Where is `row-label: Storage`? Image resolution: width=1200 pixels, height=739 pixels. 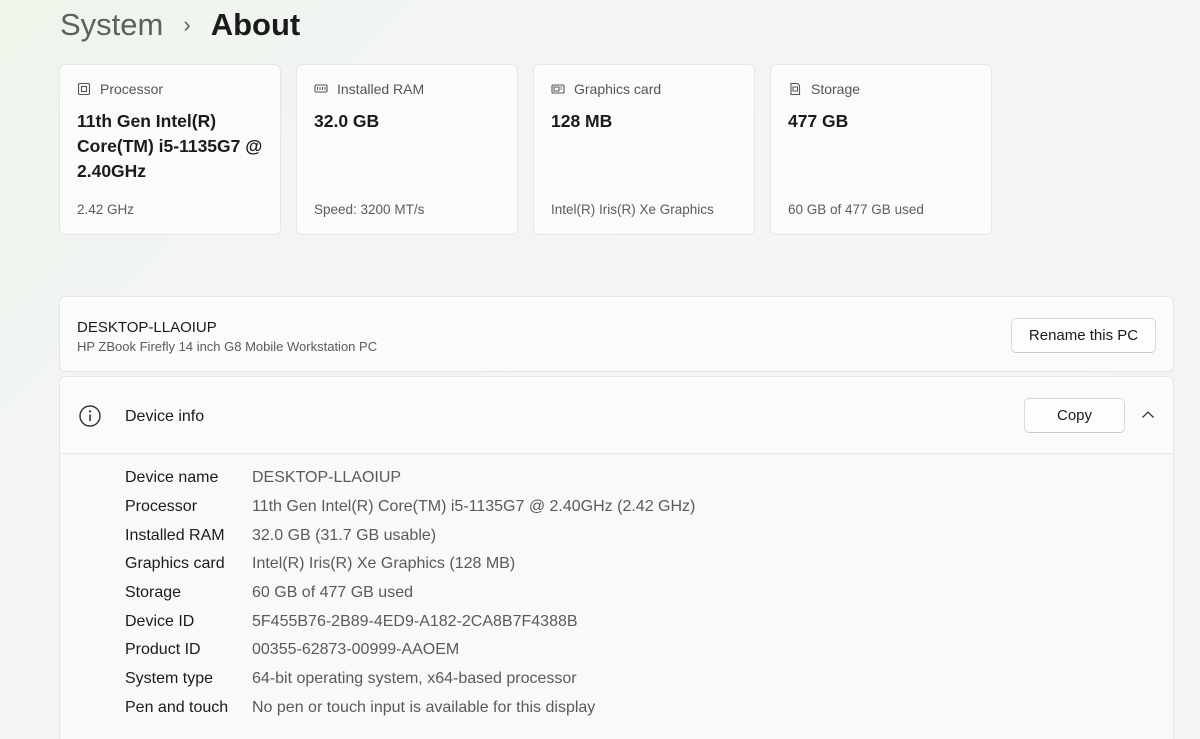 row-label: Storage is located at coordinates (153, 593).